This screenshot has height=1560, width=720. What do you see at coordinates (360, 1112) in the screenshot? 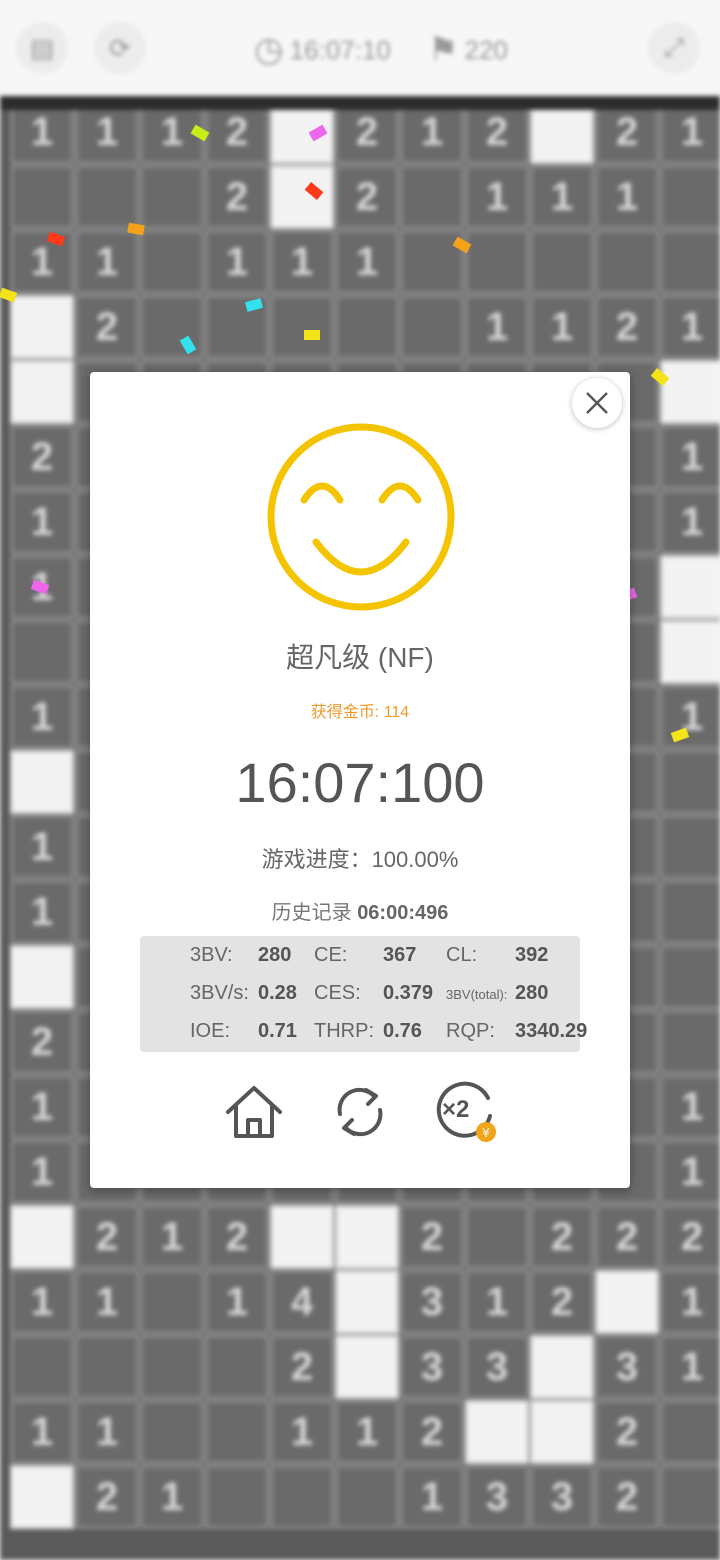
I see `replay-button` at bounding box center [360, 1112].